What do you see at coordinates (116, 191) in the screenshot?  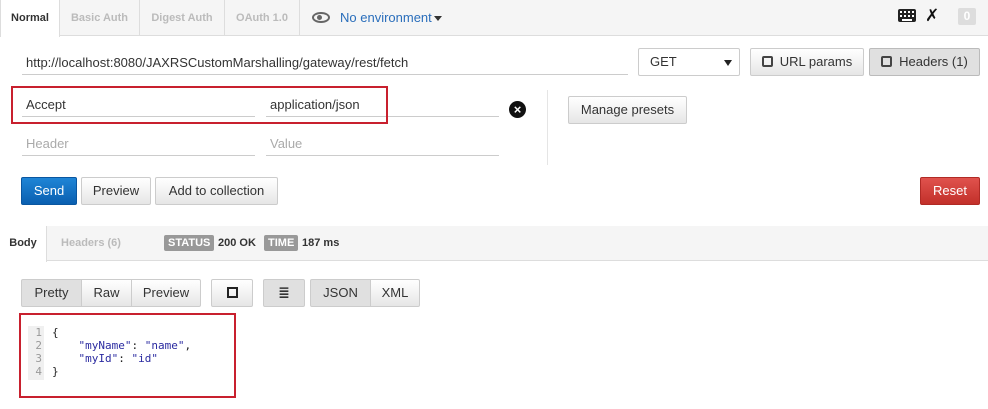 I see `preview-button: Preview` at bounding box center [116, 191].